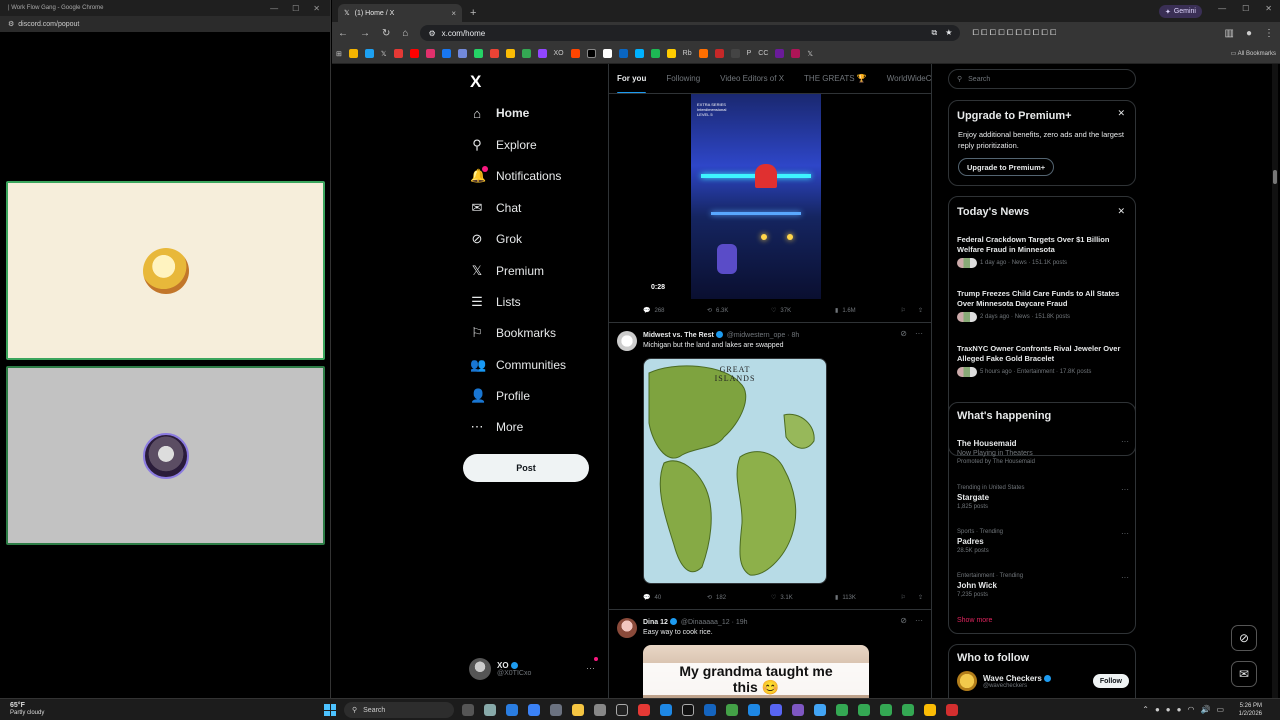 This screenshot has width=1280, height=720. What do you see at coordinates (632, 83) in the screenshot?
I see `tab-for-you: For you` at bounding box center [632, 83].